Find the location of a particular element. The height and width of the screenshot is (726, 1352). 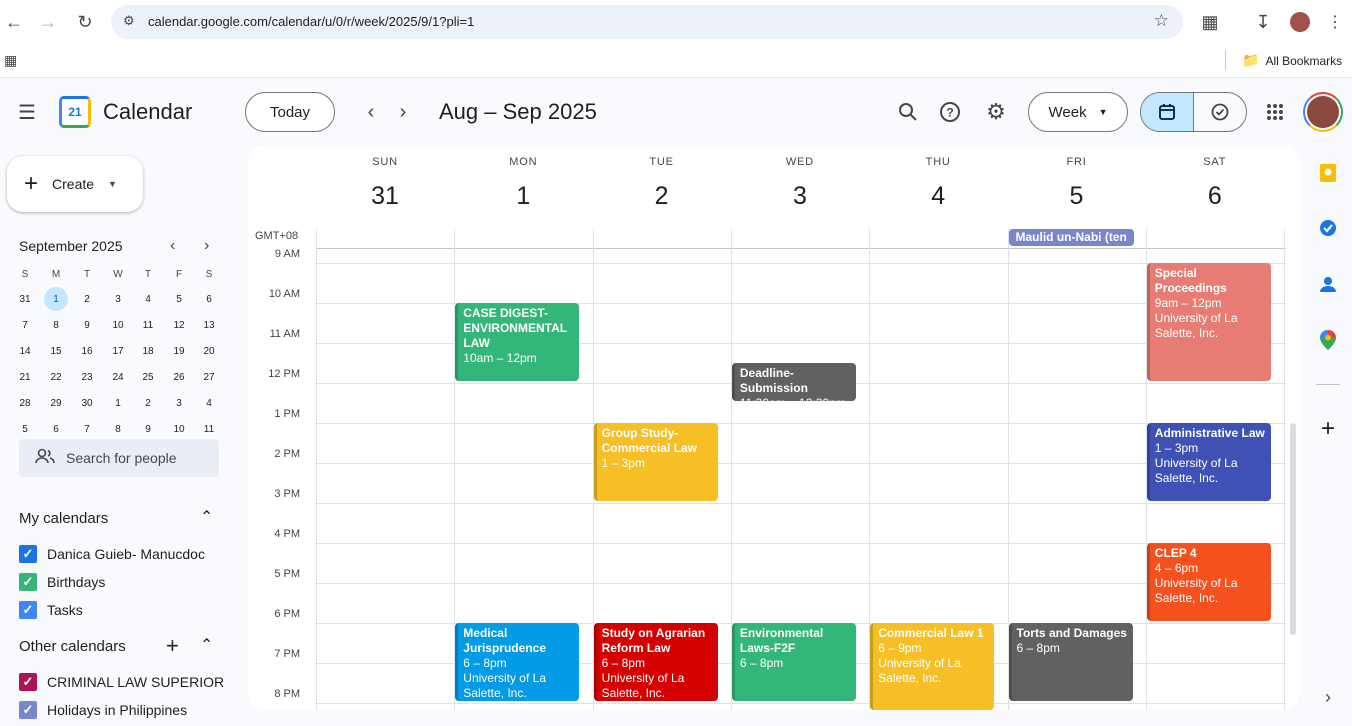

all-bookmarks: 📁 All Bookmarks is located at coordinates (1292, 60).